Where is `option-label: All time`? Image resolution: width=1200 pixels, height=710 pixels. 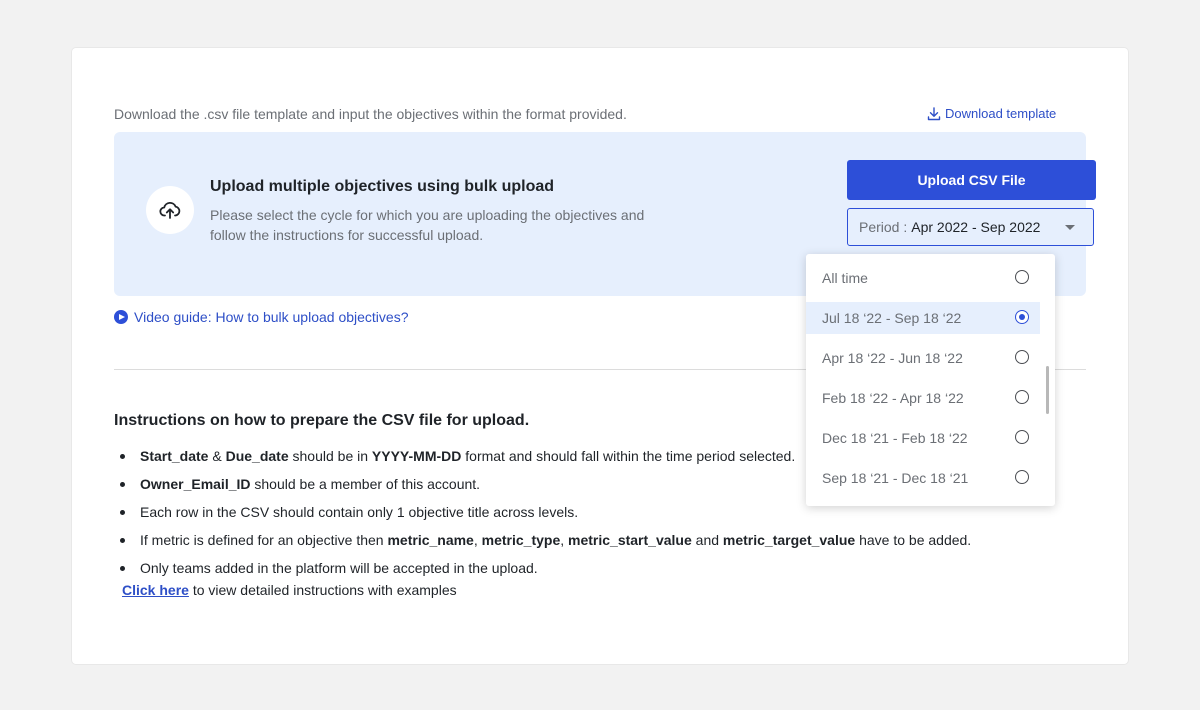
option-label: All time is located at coordinates (845, 278).